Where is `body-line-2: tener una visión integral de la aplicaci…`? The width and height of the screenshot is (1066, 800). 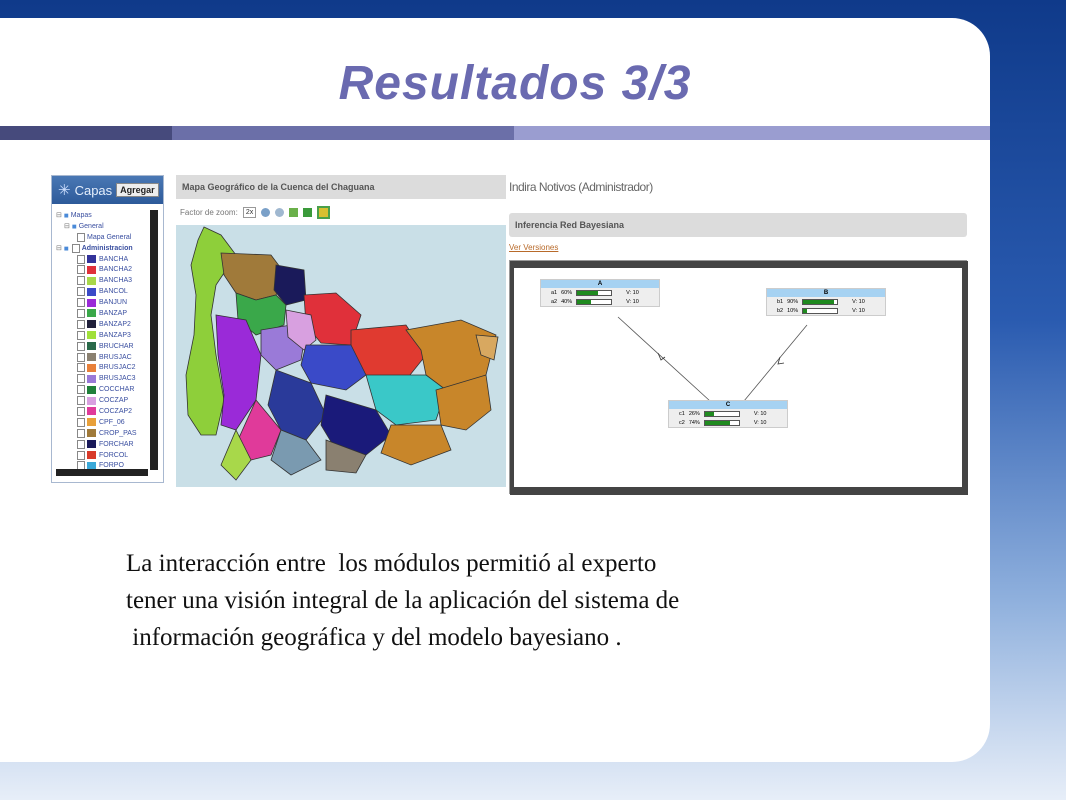 body-line-2: tener una visión integral de la aplicaci… is located at coordinates (403, 600).